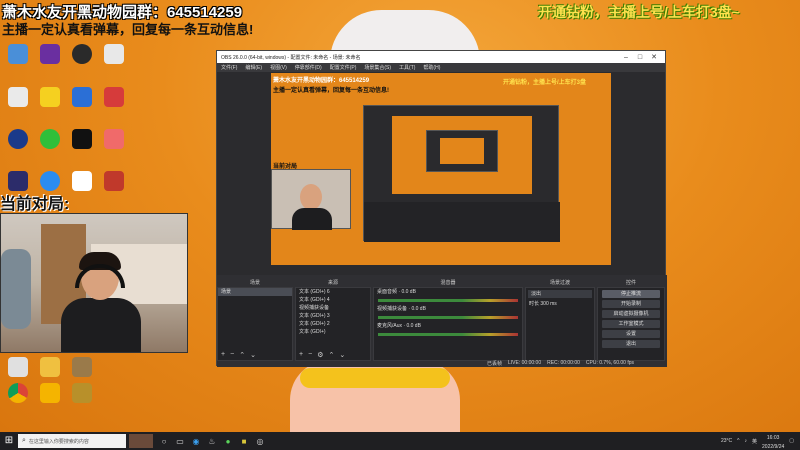 This screenshot has height=450, width=800. I want to click on duration-field: 300 ms, so click(548, 304).